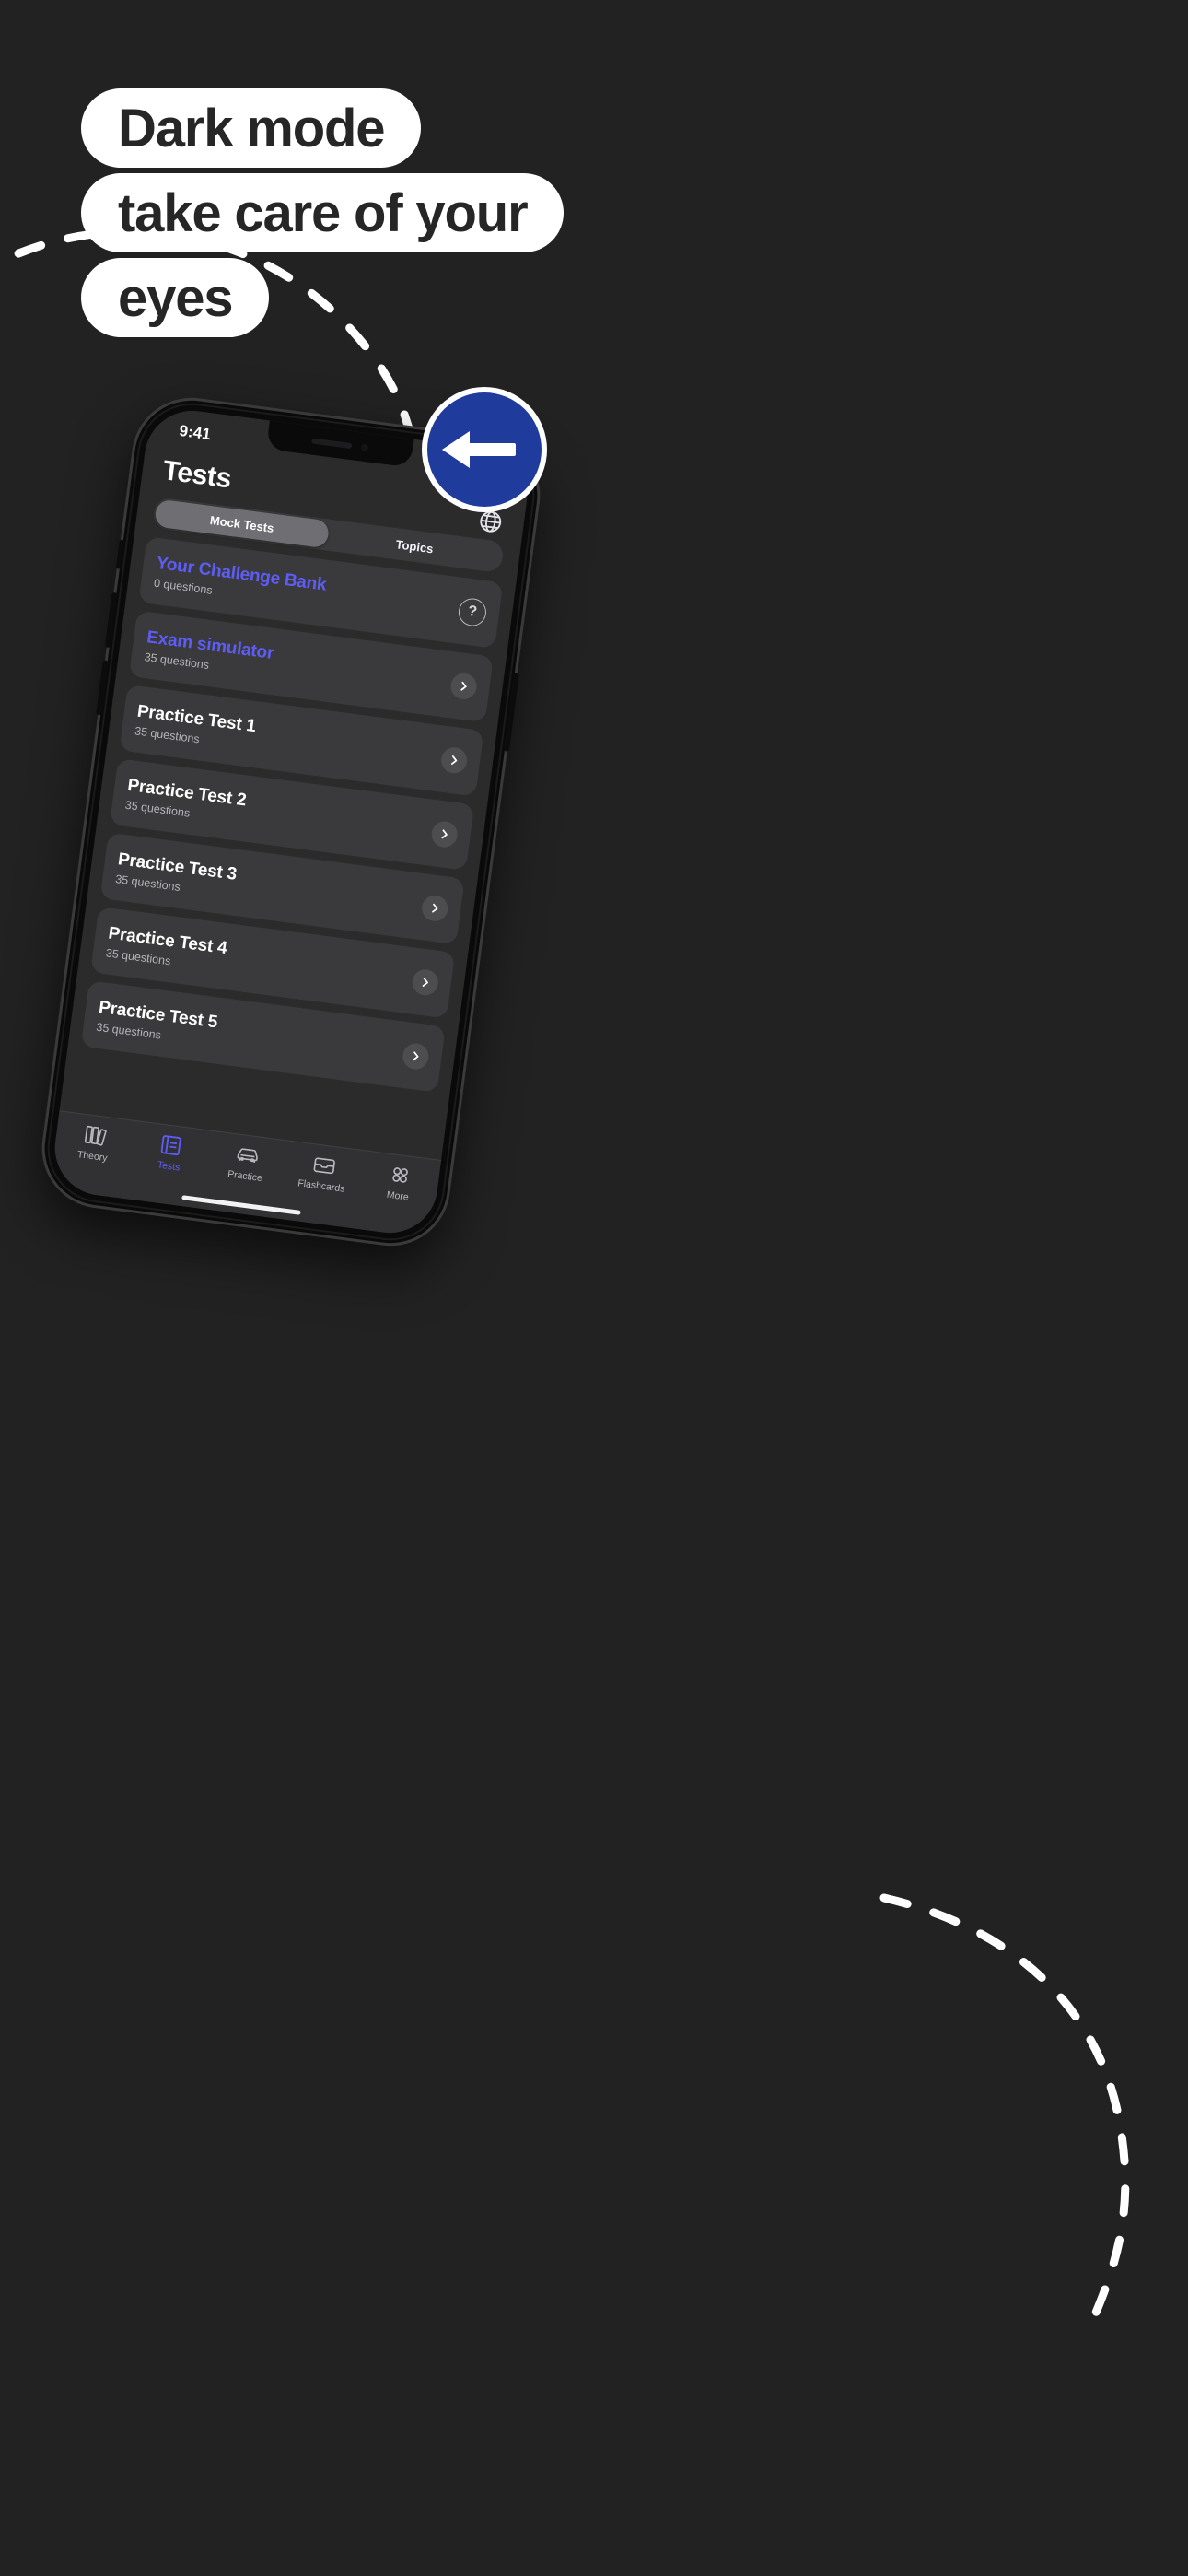 The image size is (1188, 2576). What do you see at coordinates (251, 128) in the screenshot?
I see `headline-pill-1: Dark mode` at bounding box center [251, 128].